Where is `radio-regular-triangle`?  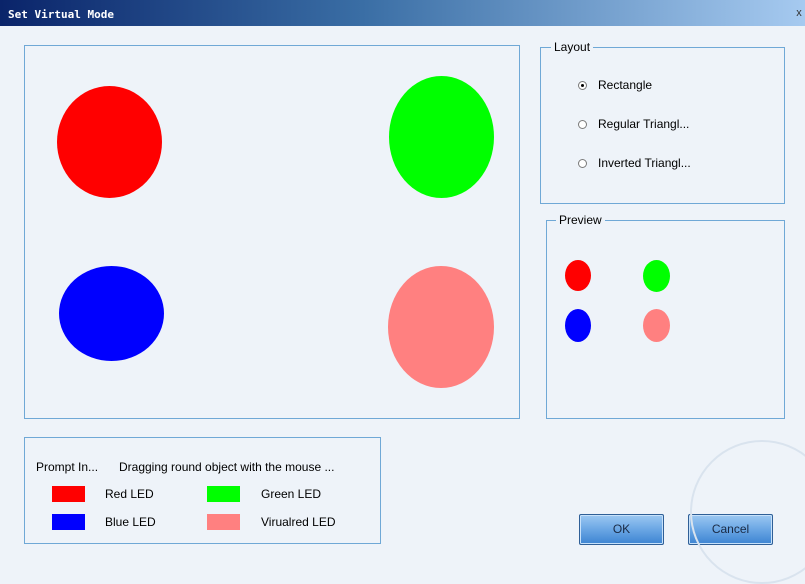
radio-regular-triangle is located at coordinates (582, 124).